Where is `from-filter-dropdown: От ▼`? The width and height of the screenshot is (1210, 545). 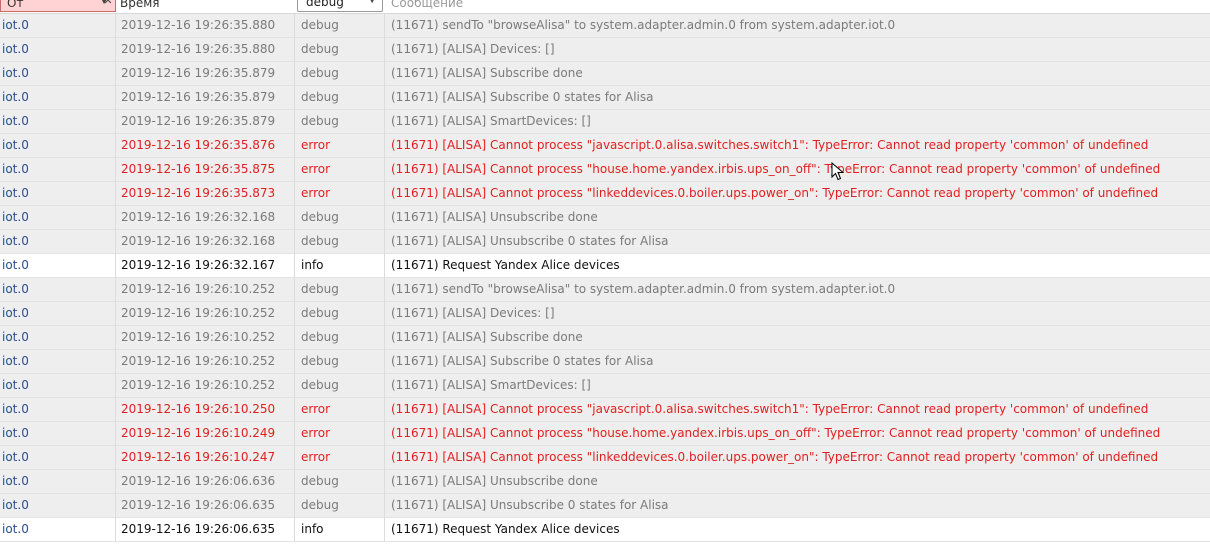
from-filter-dropdown: От ▼ is located at coordinates (58, 6).